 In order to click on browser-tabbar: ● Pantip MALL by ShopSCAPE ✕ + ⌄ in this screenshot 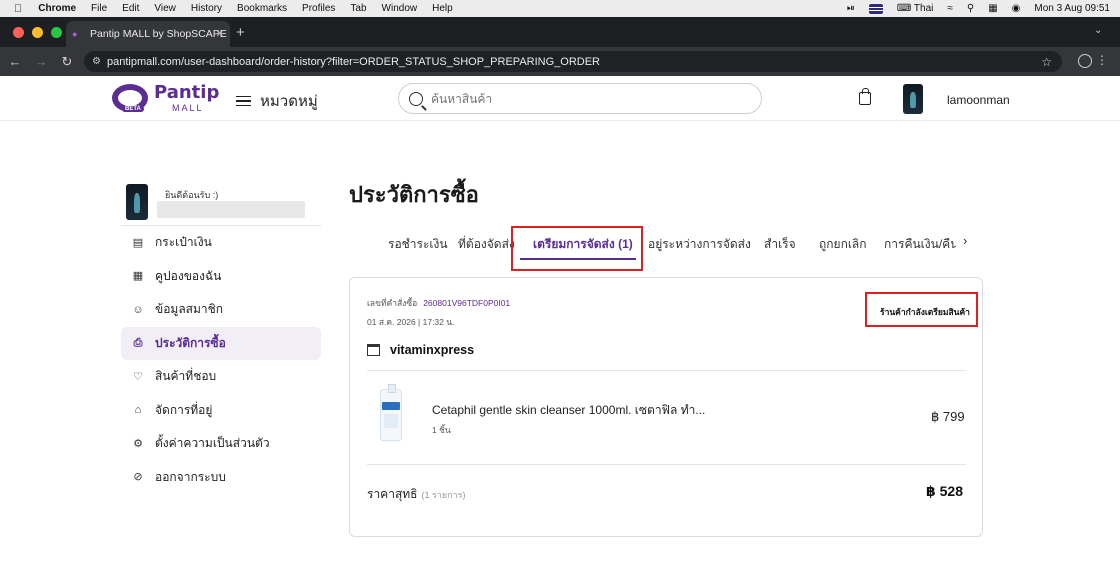, I will do `click(560, 32)`.